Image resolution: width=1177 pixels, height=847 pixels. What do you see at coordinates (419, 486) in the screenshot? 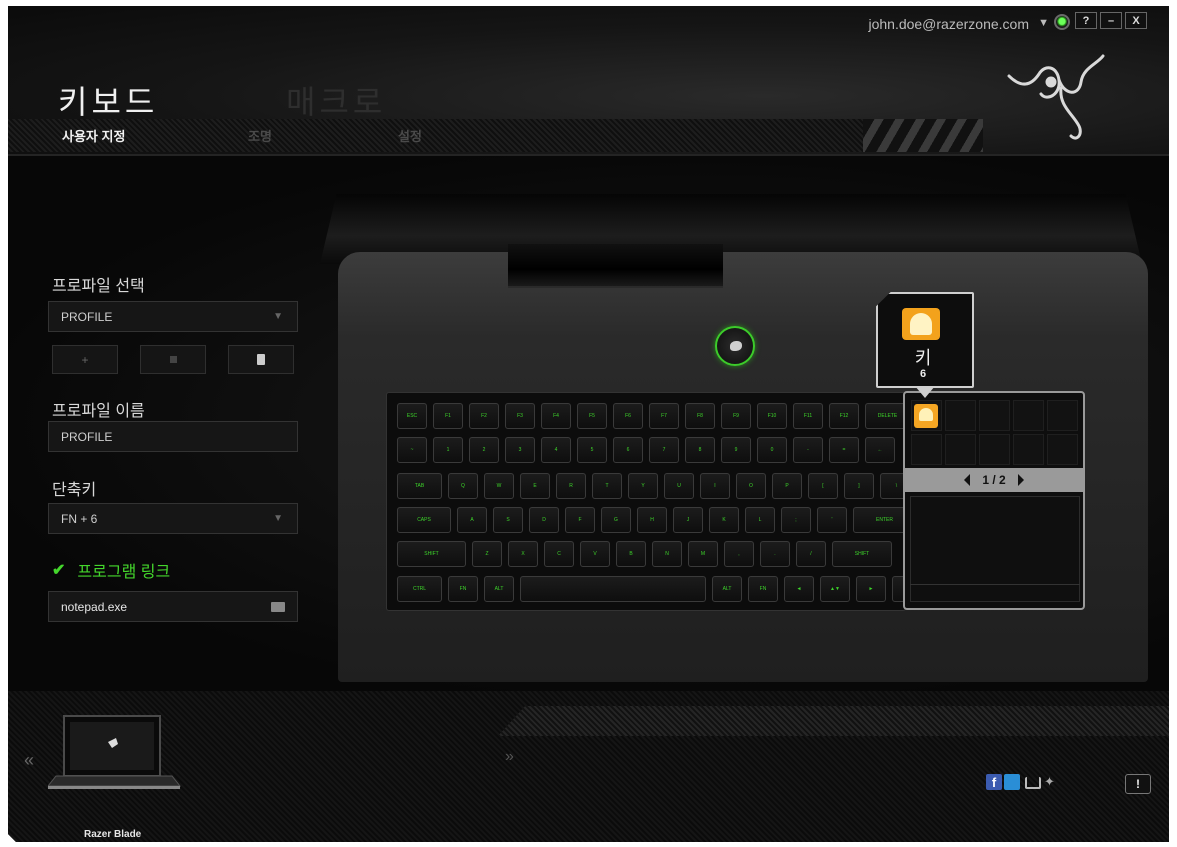
I see `key-tab: TAB` at bounding box center [419, 486].